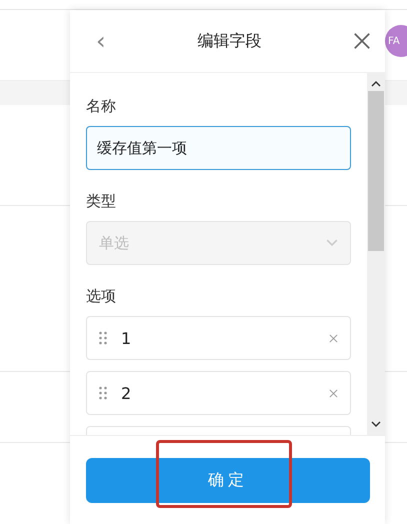 The height and width of the screenshot is (524, 407). Describe the element at coordinates (101, 41) in the screenshot. I see `back-button: ‹` at that location.